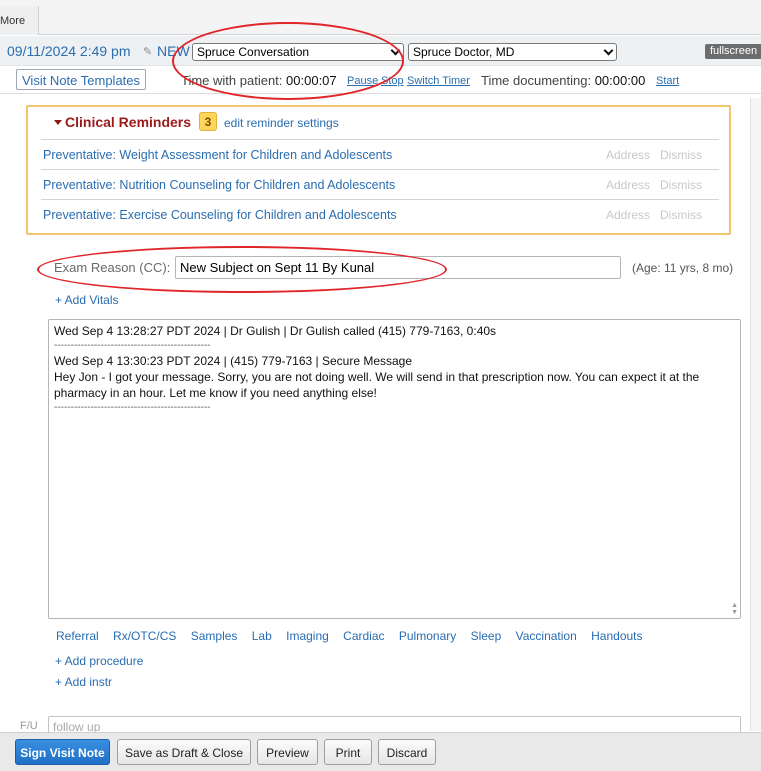 Image resolution: width=761 pixels, height=771 pixels. I want to click on discard-button: Discard, so click(407, 752).